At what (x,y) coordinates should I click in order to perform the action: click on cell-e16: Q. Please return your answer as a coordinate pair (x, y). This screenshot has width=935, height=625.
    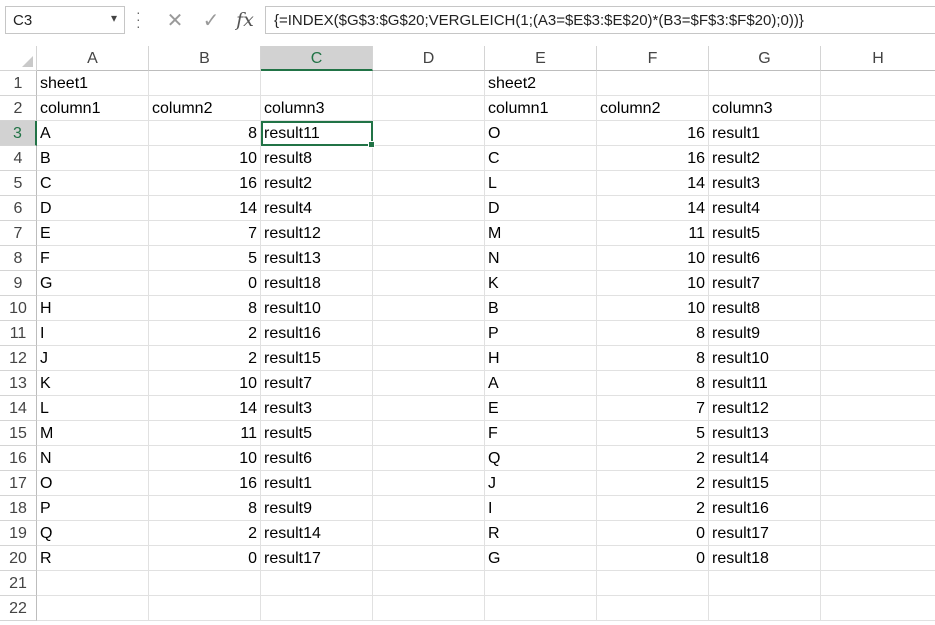
    Looking at the image, I should click on (541, 458).